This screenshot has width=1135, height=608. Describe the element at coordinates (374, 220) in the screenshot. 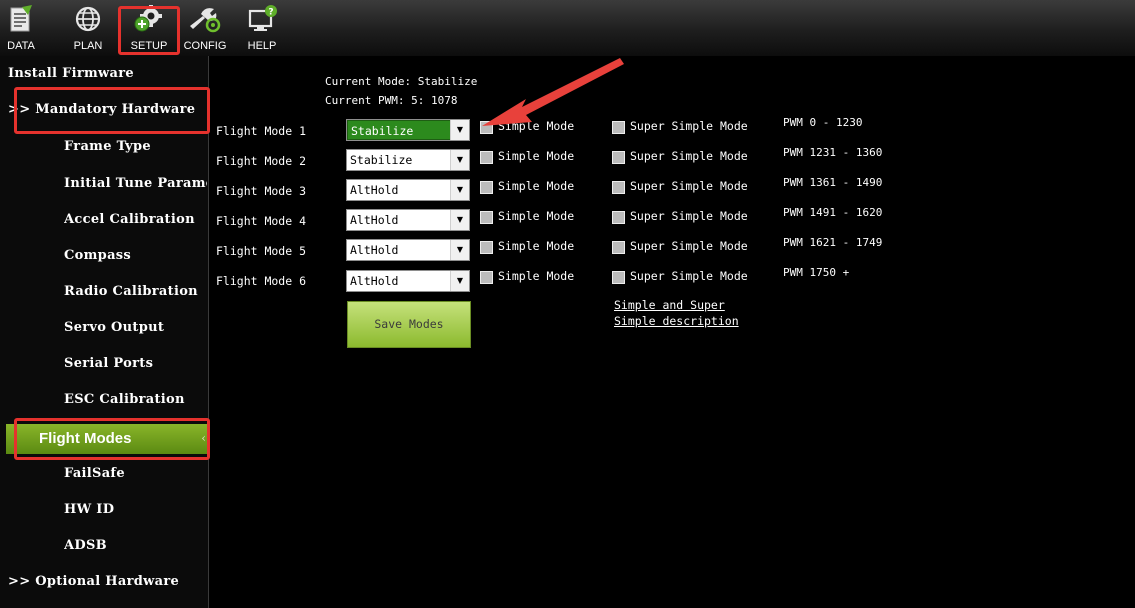

I see `flight-mode-4-value: AltHold` at that location.